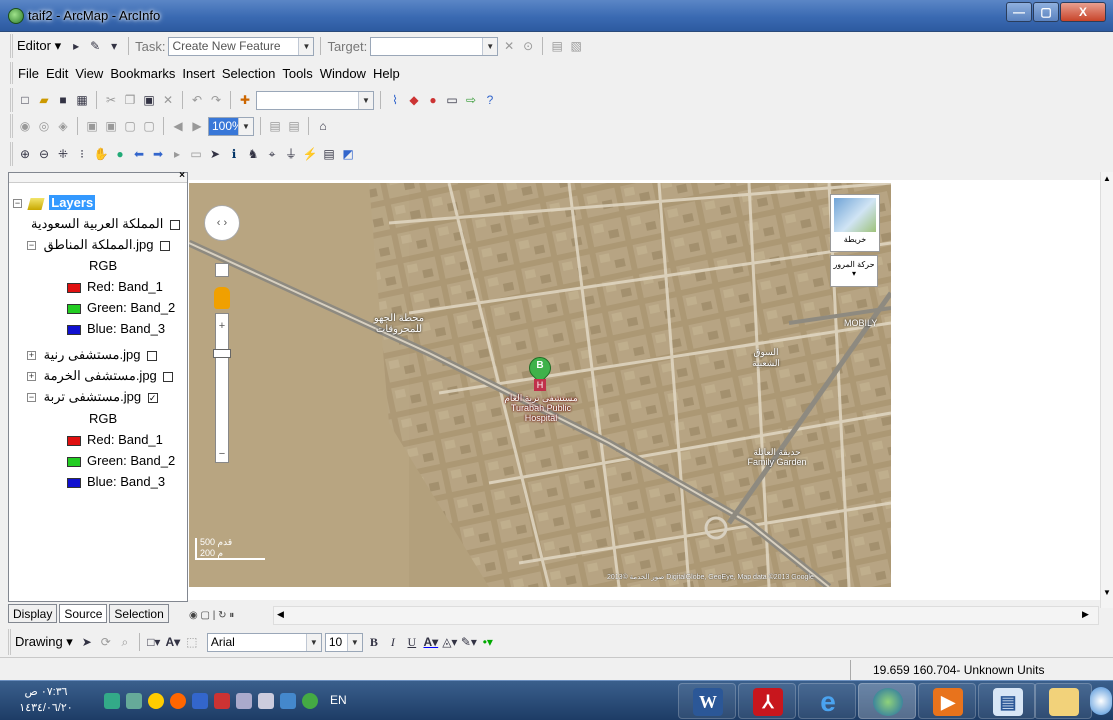 The width and height of the screenshot is (1113, 720). Describe the element at coordinates (329, 154) in the screenshot. I see `html-popup-icon: ▤` at that location.